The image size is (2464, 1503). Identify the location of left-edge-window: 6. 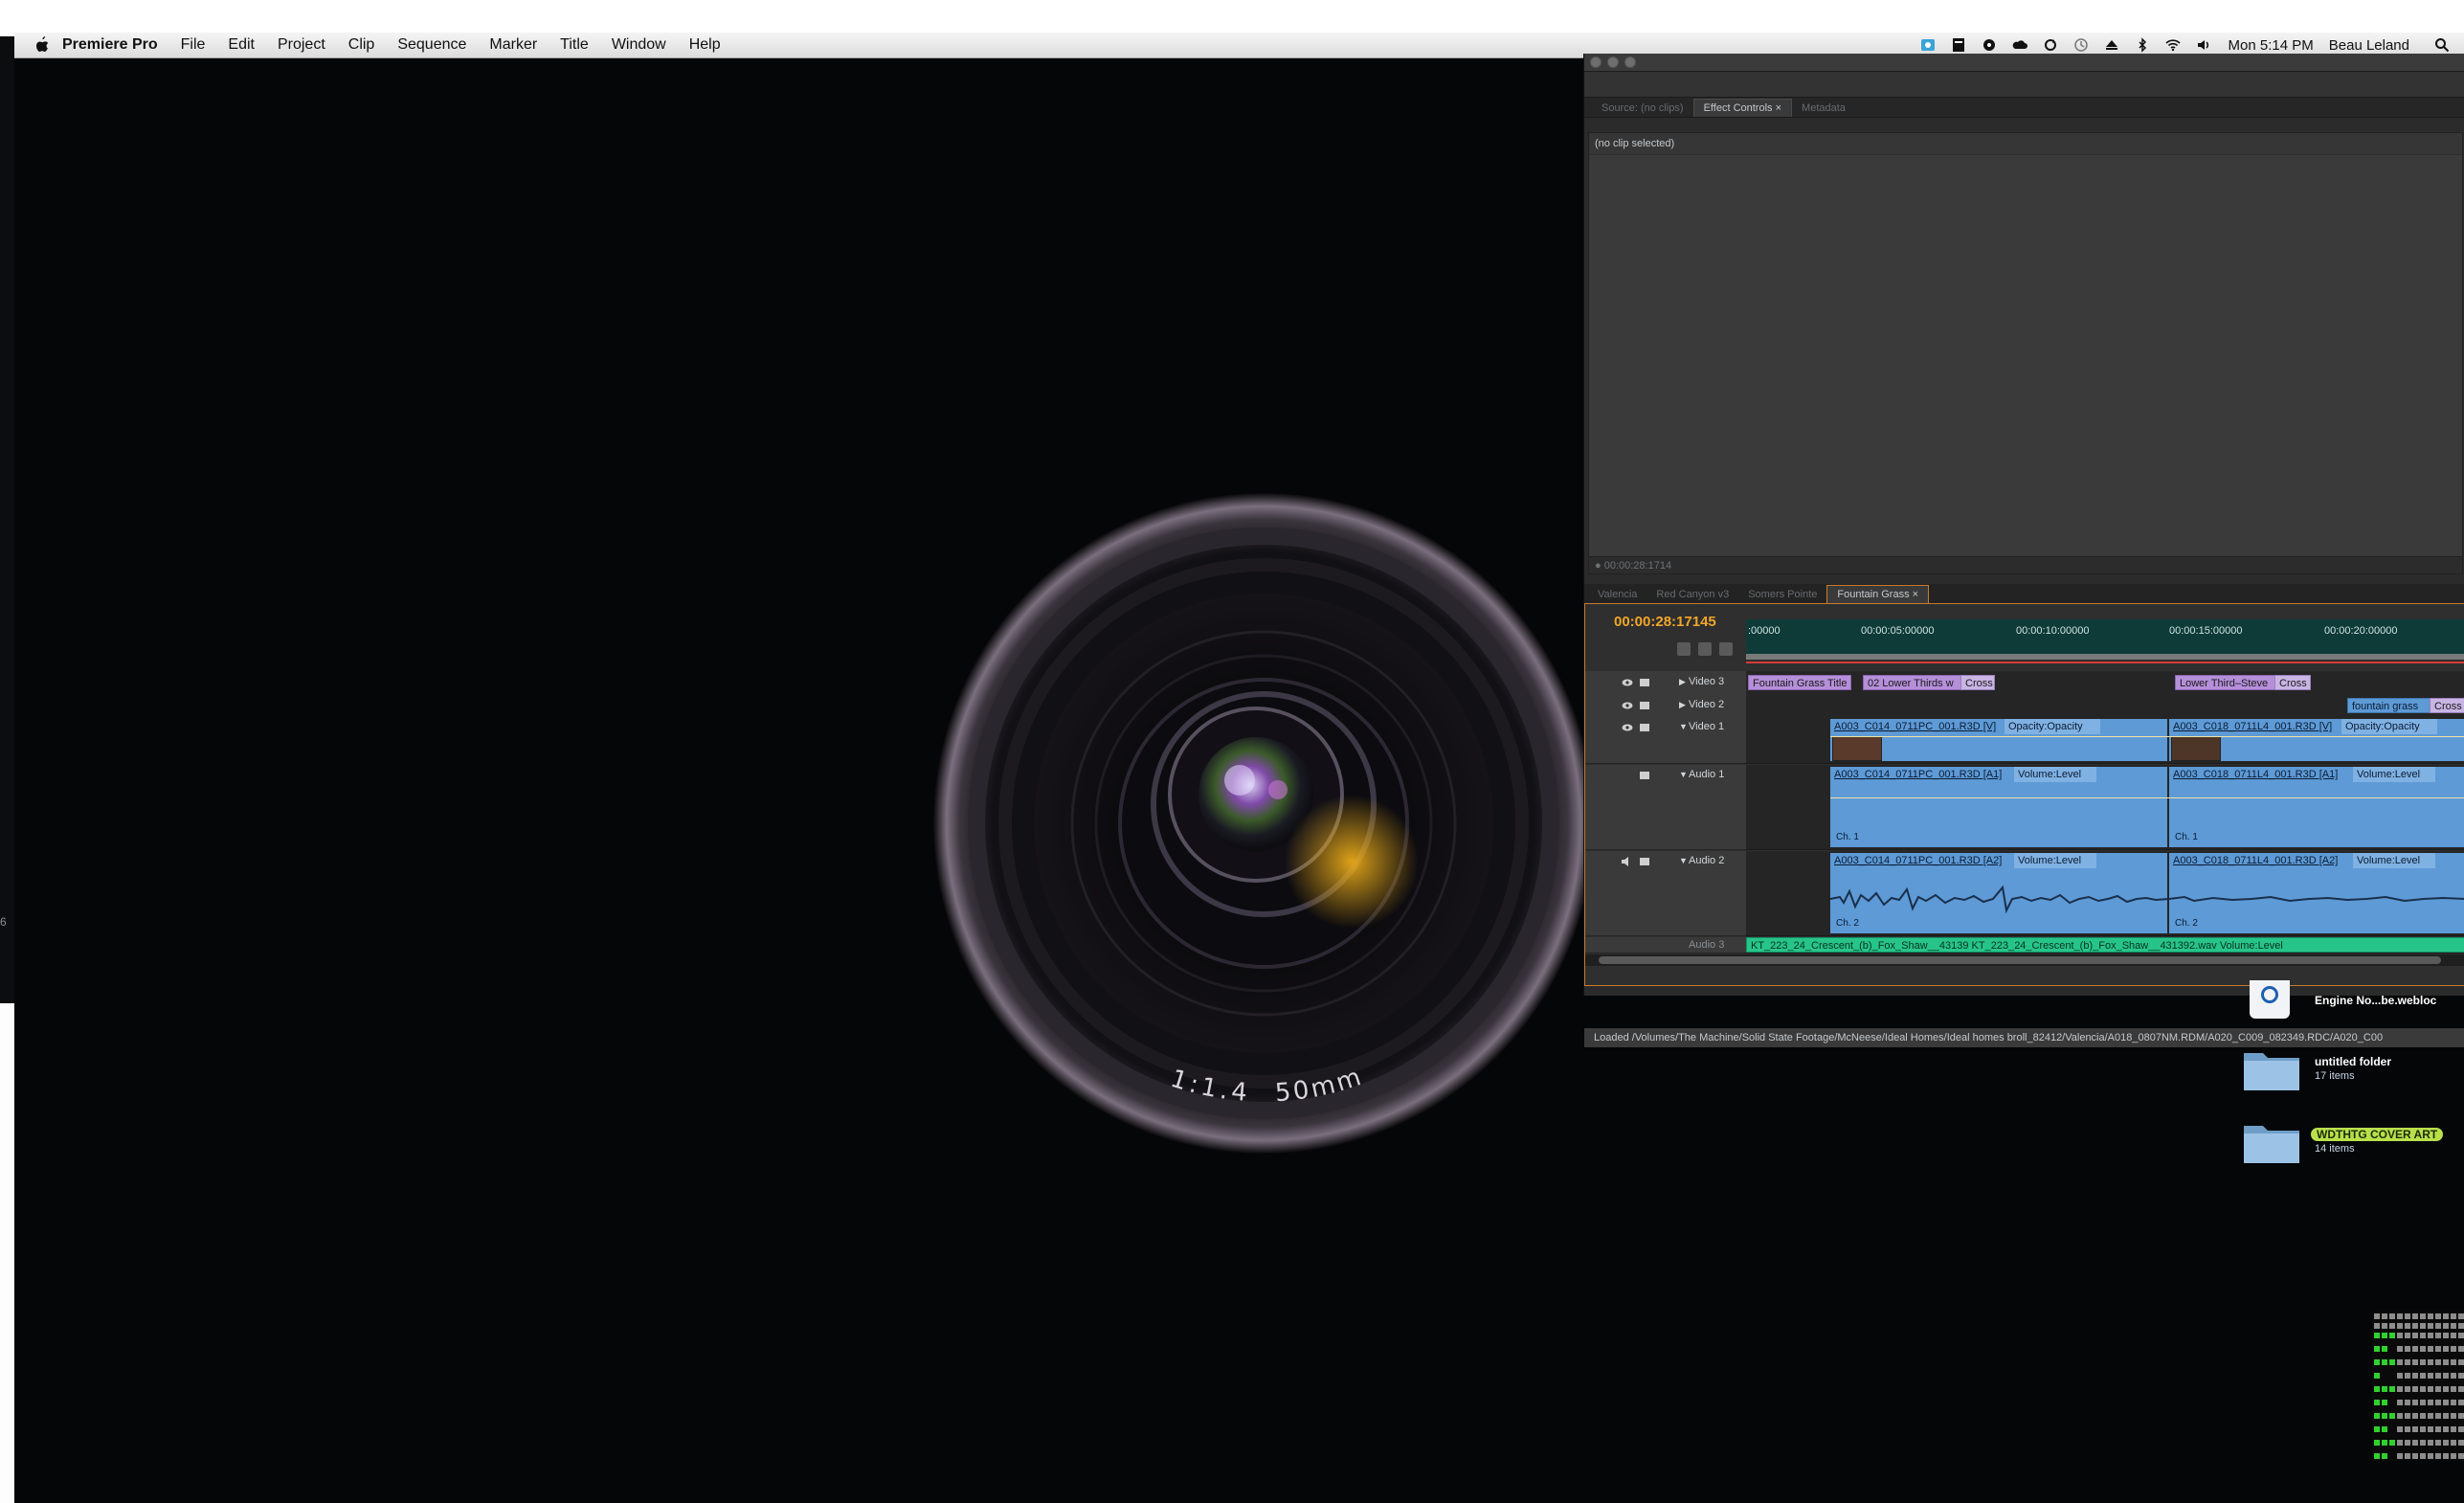
(7, 519).